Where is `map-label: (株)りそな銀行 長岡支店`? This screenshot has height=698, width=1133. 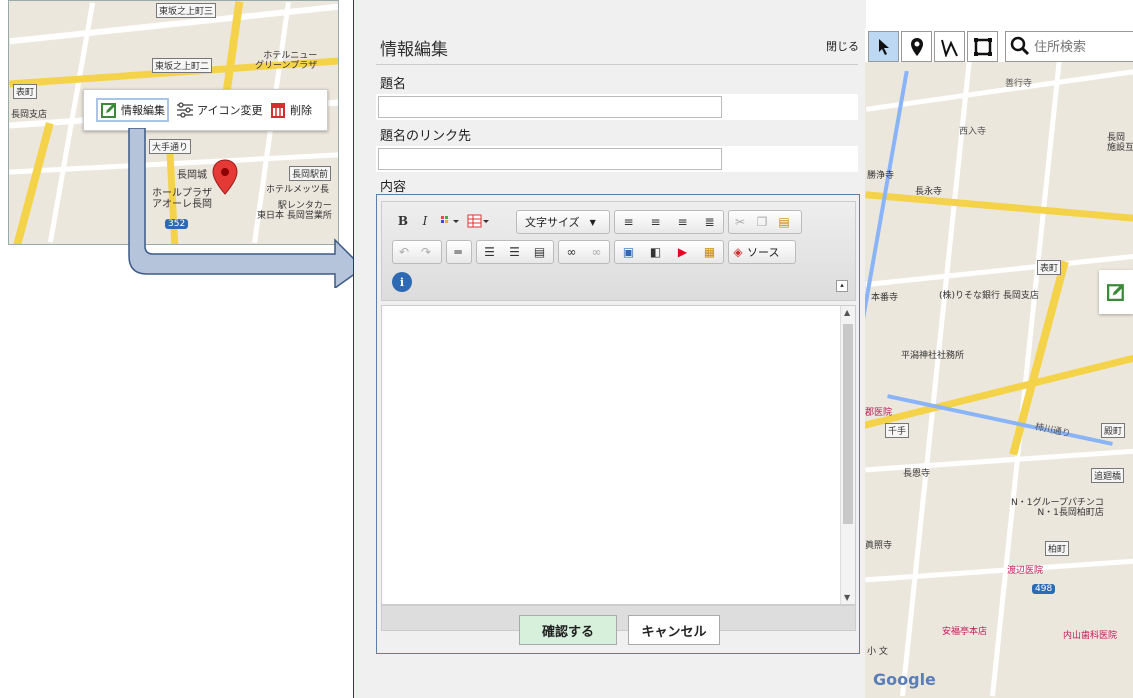
map-label: (株)りそな銀行 長岡支店 is located at coordinates (989, 296).